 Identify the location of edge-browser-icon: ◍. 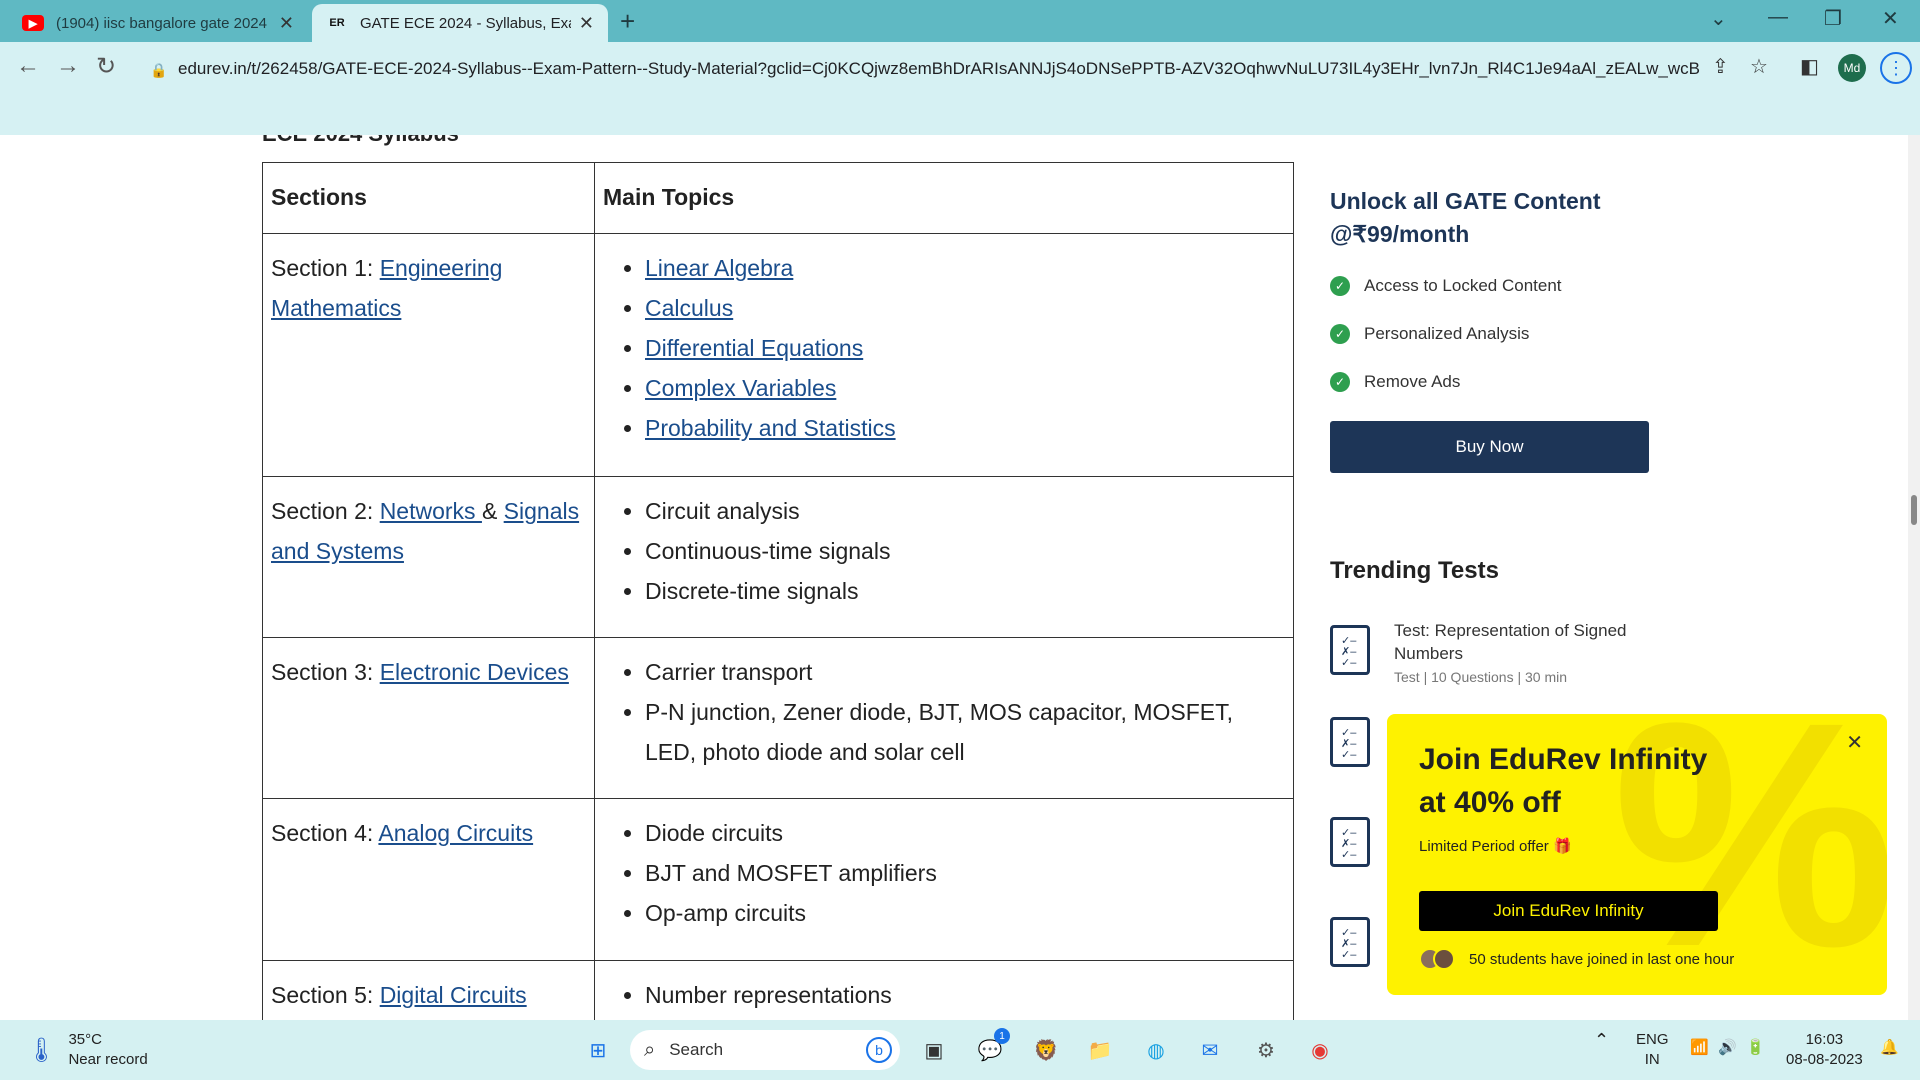
(1156, 1050).